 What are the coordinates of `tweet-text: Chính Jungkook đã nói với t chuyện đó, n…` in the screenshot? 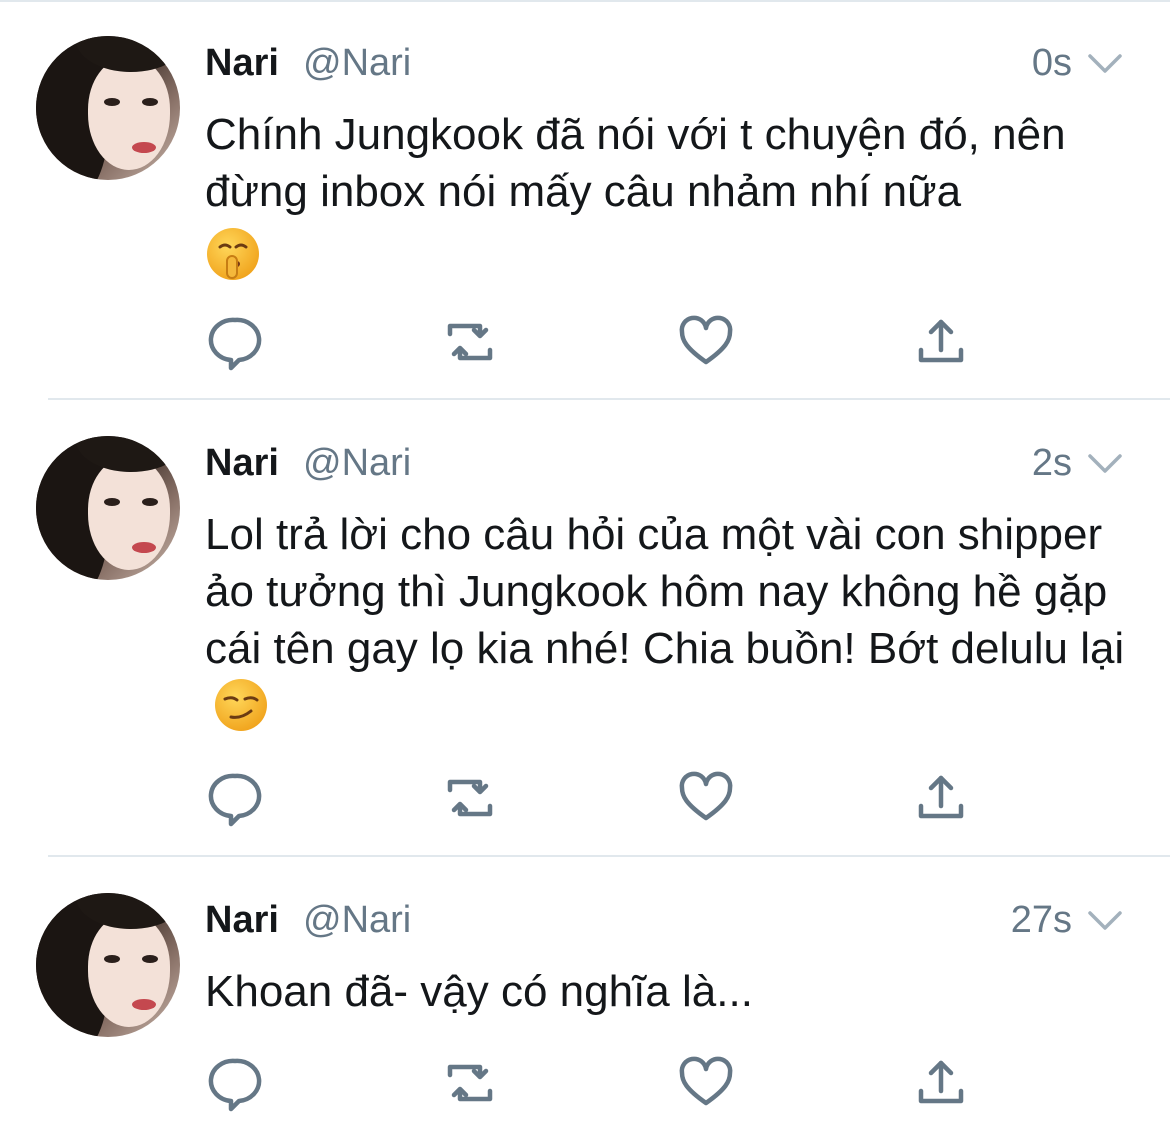 It's located at (670, 196).